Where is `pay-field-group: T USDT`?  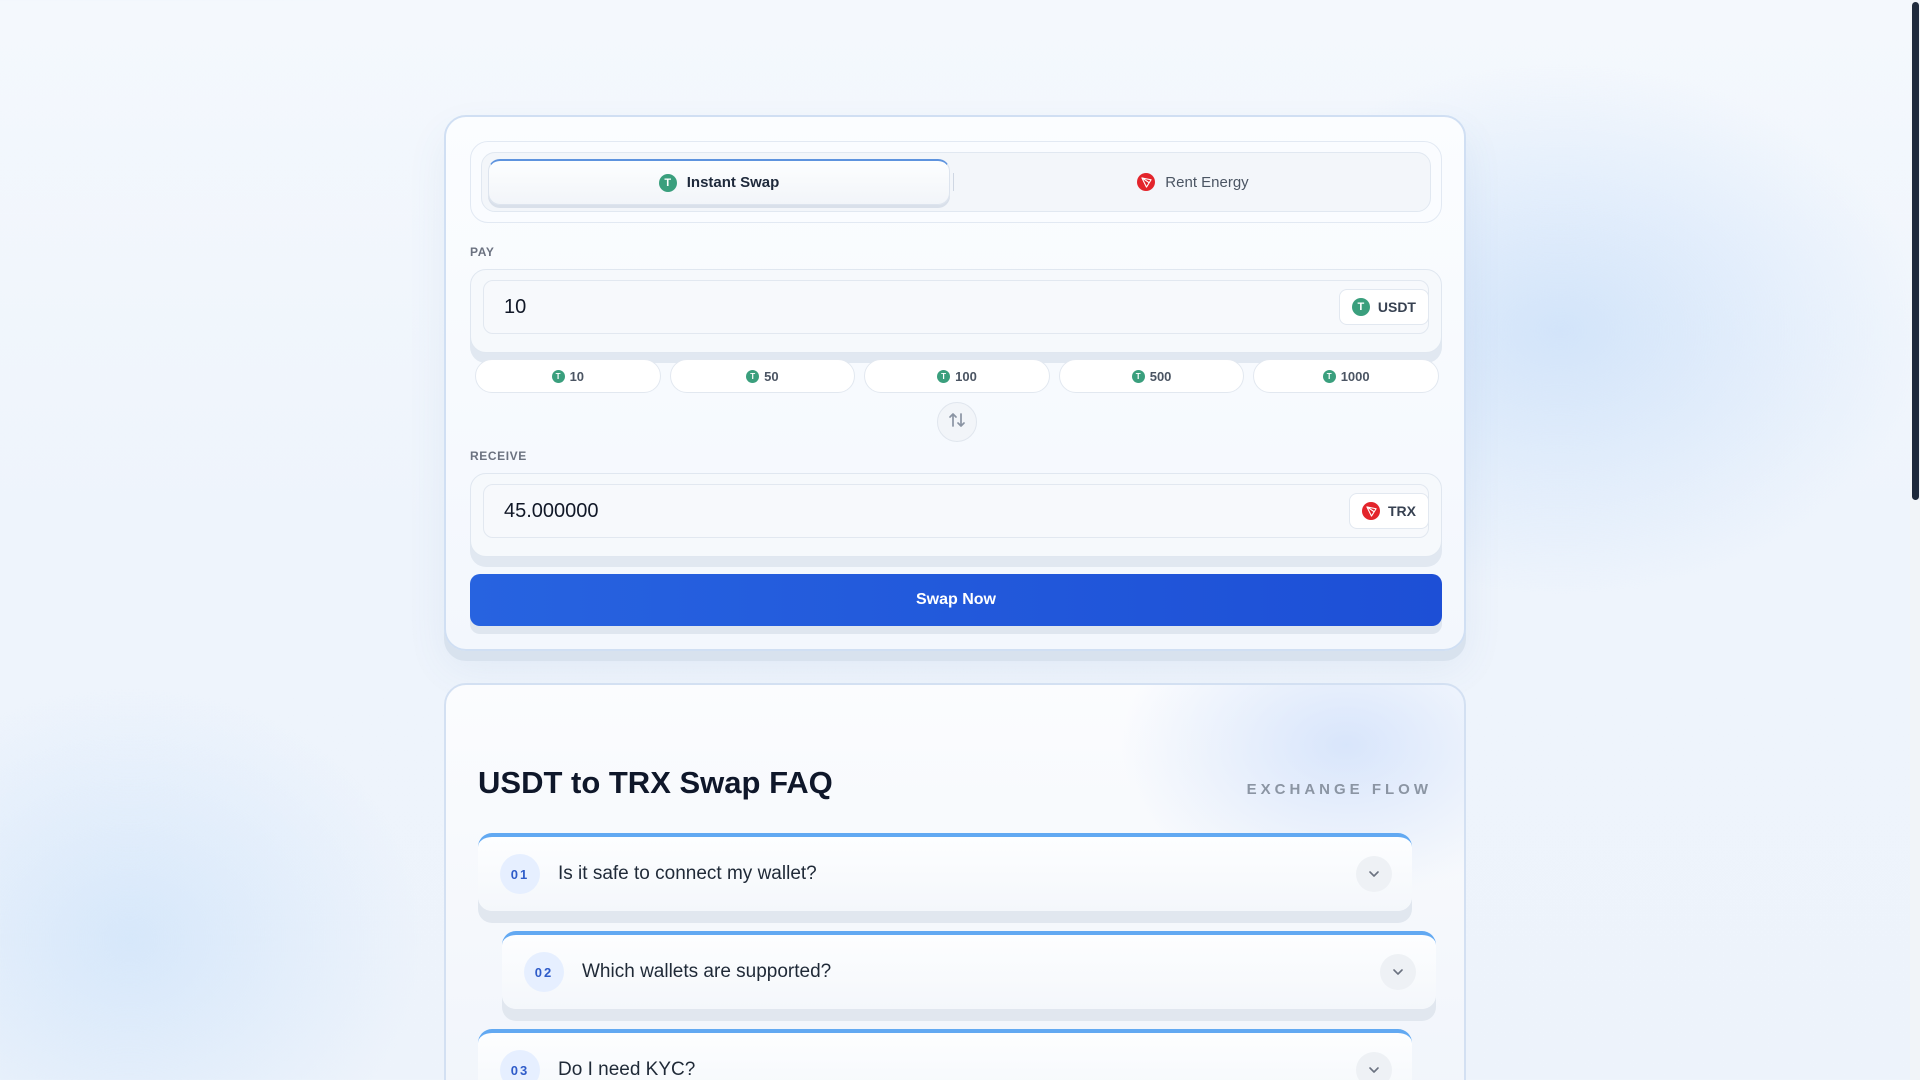 pay-field-group: T USDT is located at coordinates (956, 311).